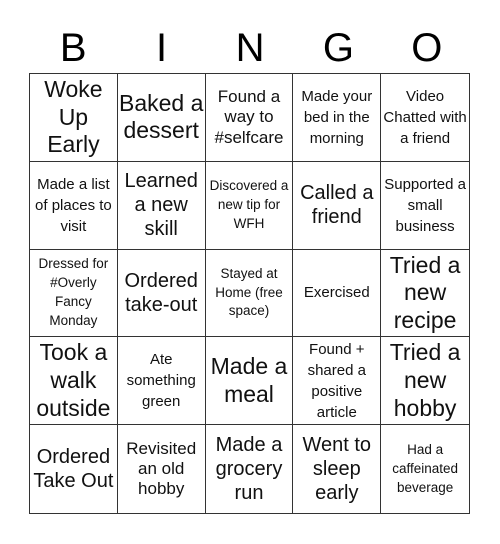 The height and width of the screenshot is (544, 500). I want to click on cell-text: Made a list of places to visit, so click(73, 205).